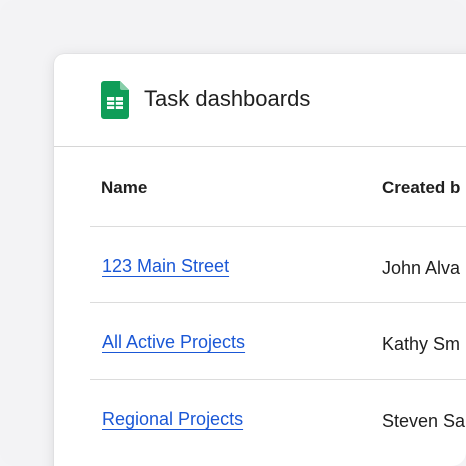  Describe the element at coordinates (421, 268) in the screenshot. I see `row-creator: John Alva` at that location.